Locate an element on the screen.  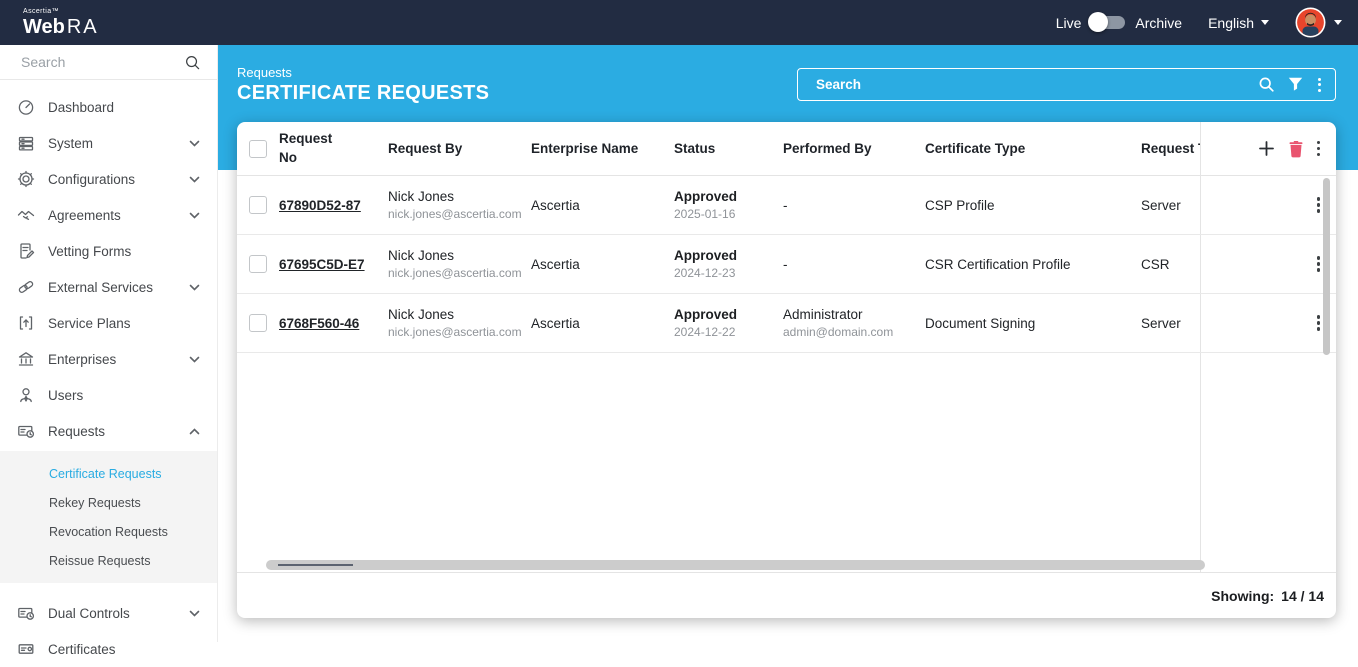
sidebar-item-dual-controls: Dual Controls is located at coordinates (108, 613).